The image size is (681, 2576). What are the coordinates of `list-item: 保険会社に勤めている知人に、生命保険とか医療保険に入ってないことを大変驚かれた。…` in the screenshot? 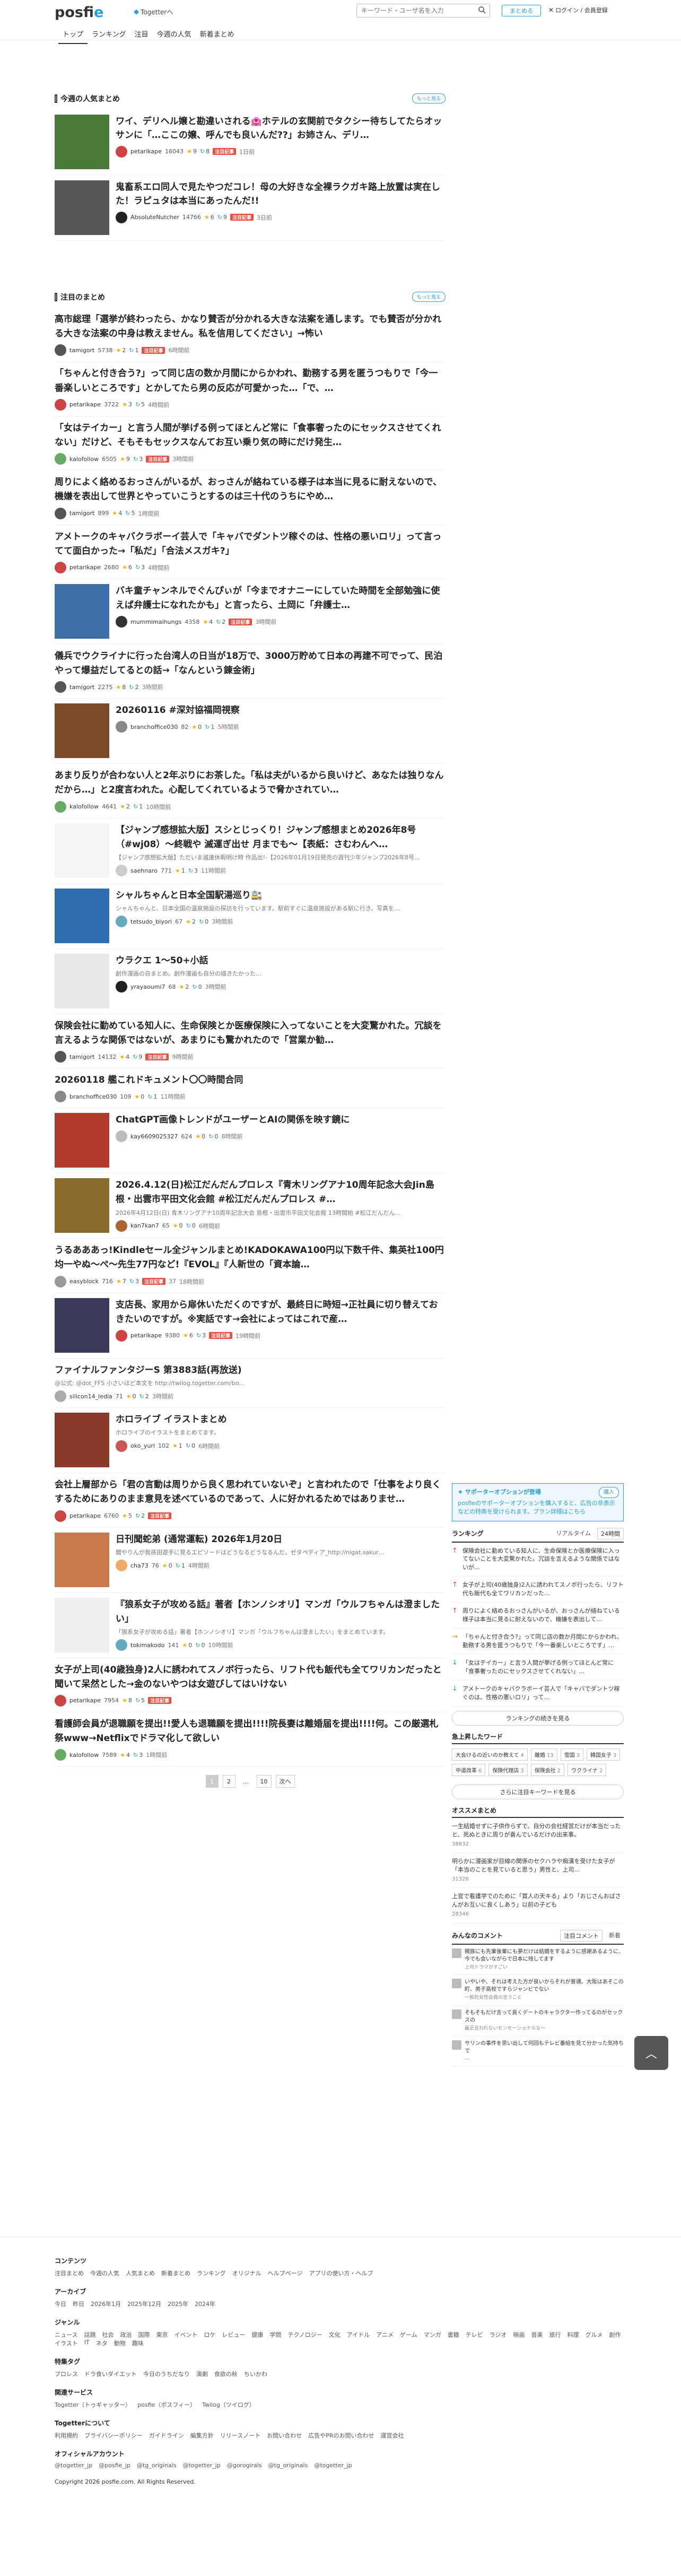 It's located at (251, 1041).